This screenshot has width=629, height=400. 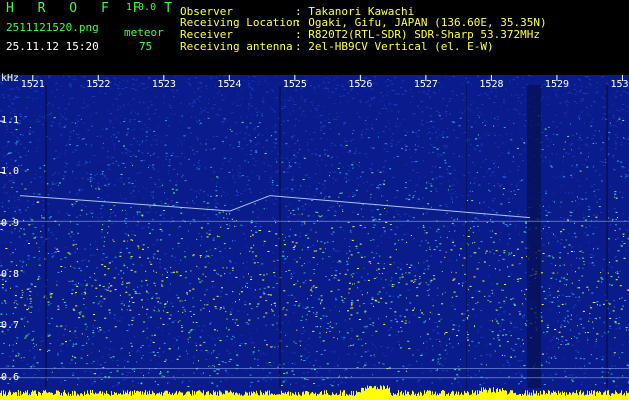 What do you see at coordinates (10, 172) in the screenshot?
I see `y-tick-label: 1.0` at bounding box center [10, 172].